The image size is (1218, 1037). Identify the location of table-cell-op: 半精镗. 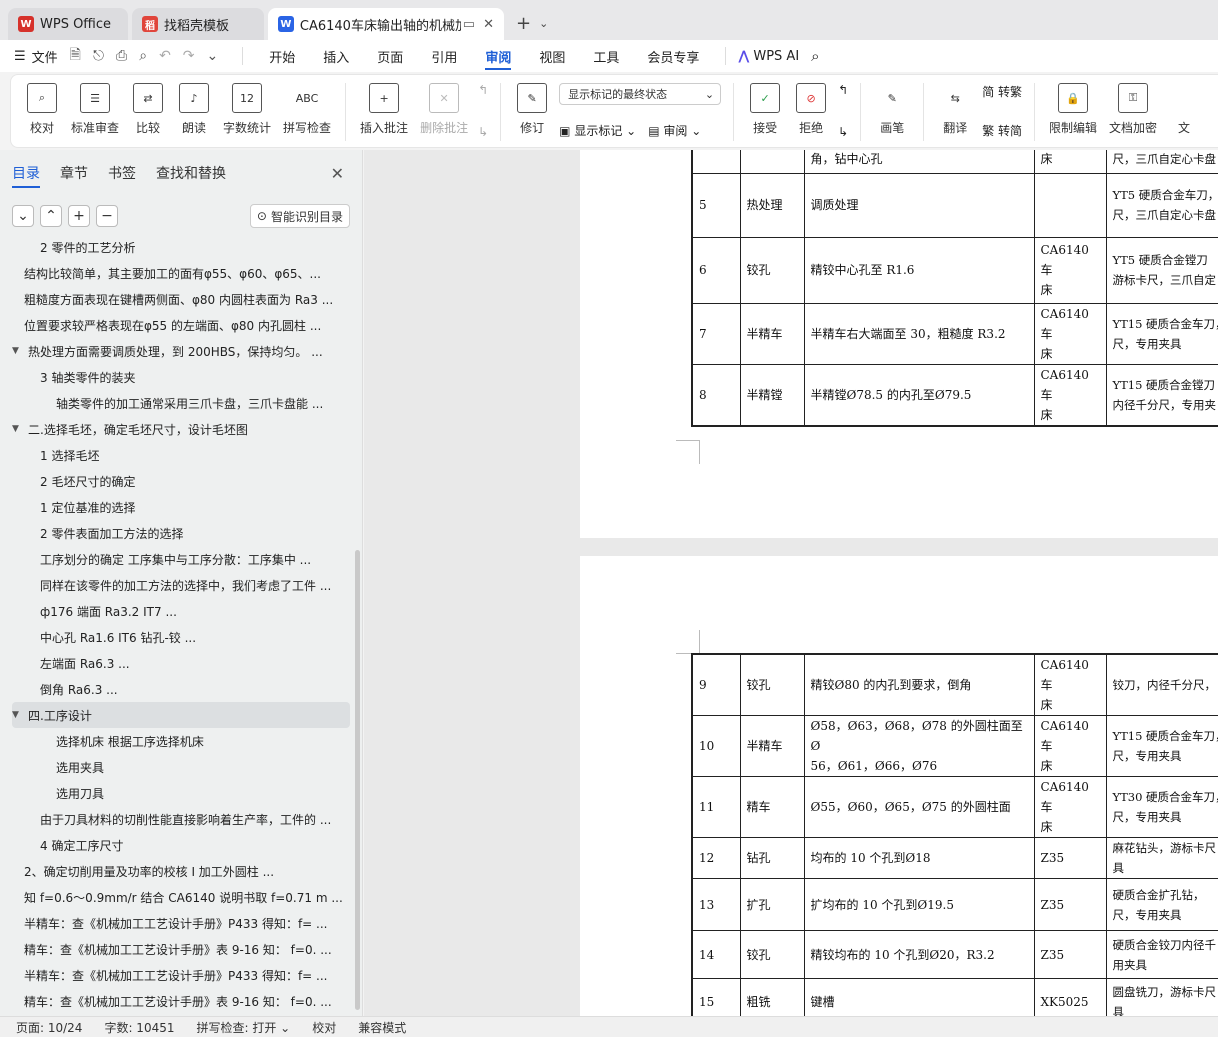
(772, 394).